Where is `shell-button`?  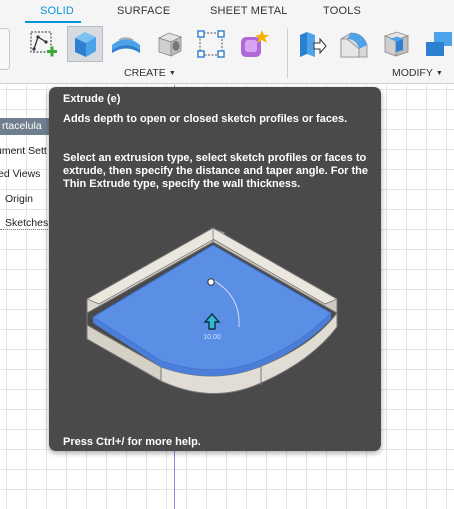 shell-button is located at coordinates (396, 44).